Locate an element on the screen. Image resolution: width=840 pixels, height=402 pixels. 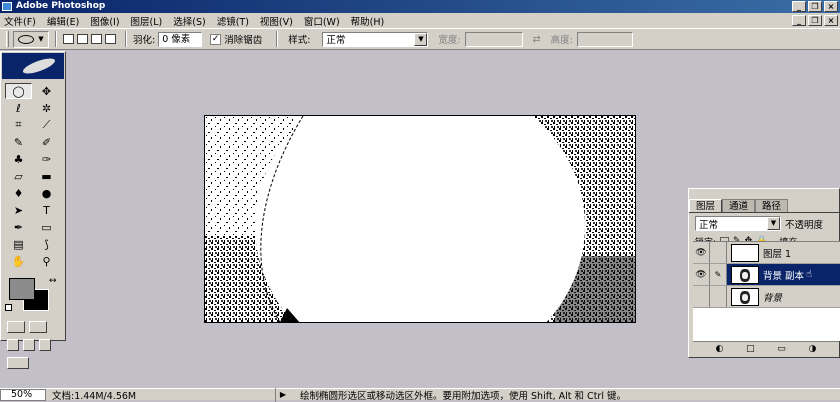
width-input is located at coordinates (493, 39).